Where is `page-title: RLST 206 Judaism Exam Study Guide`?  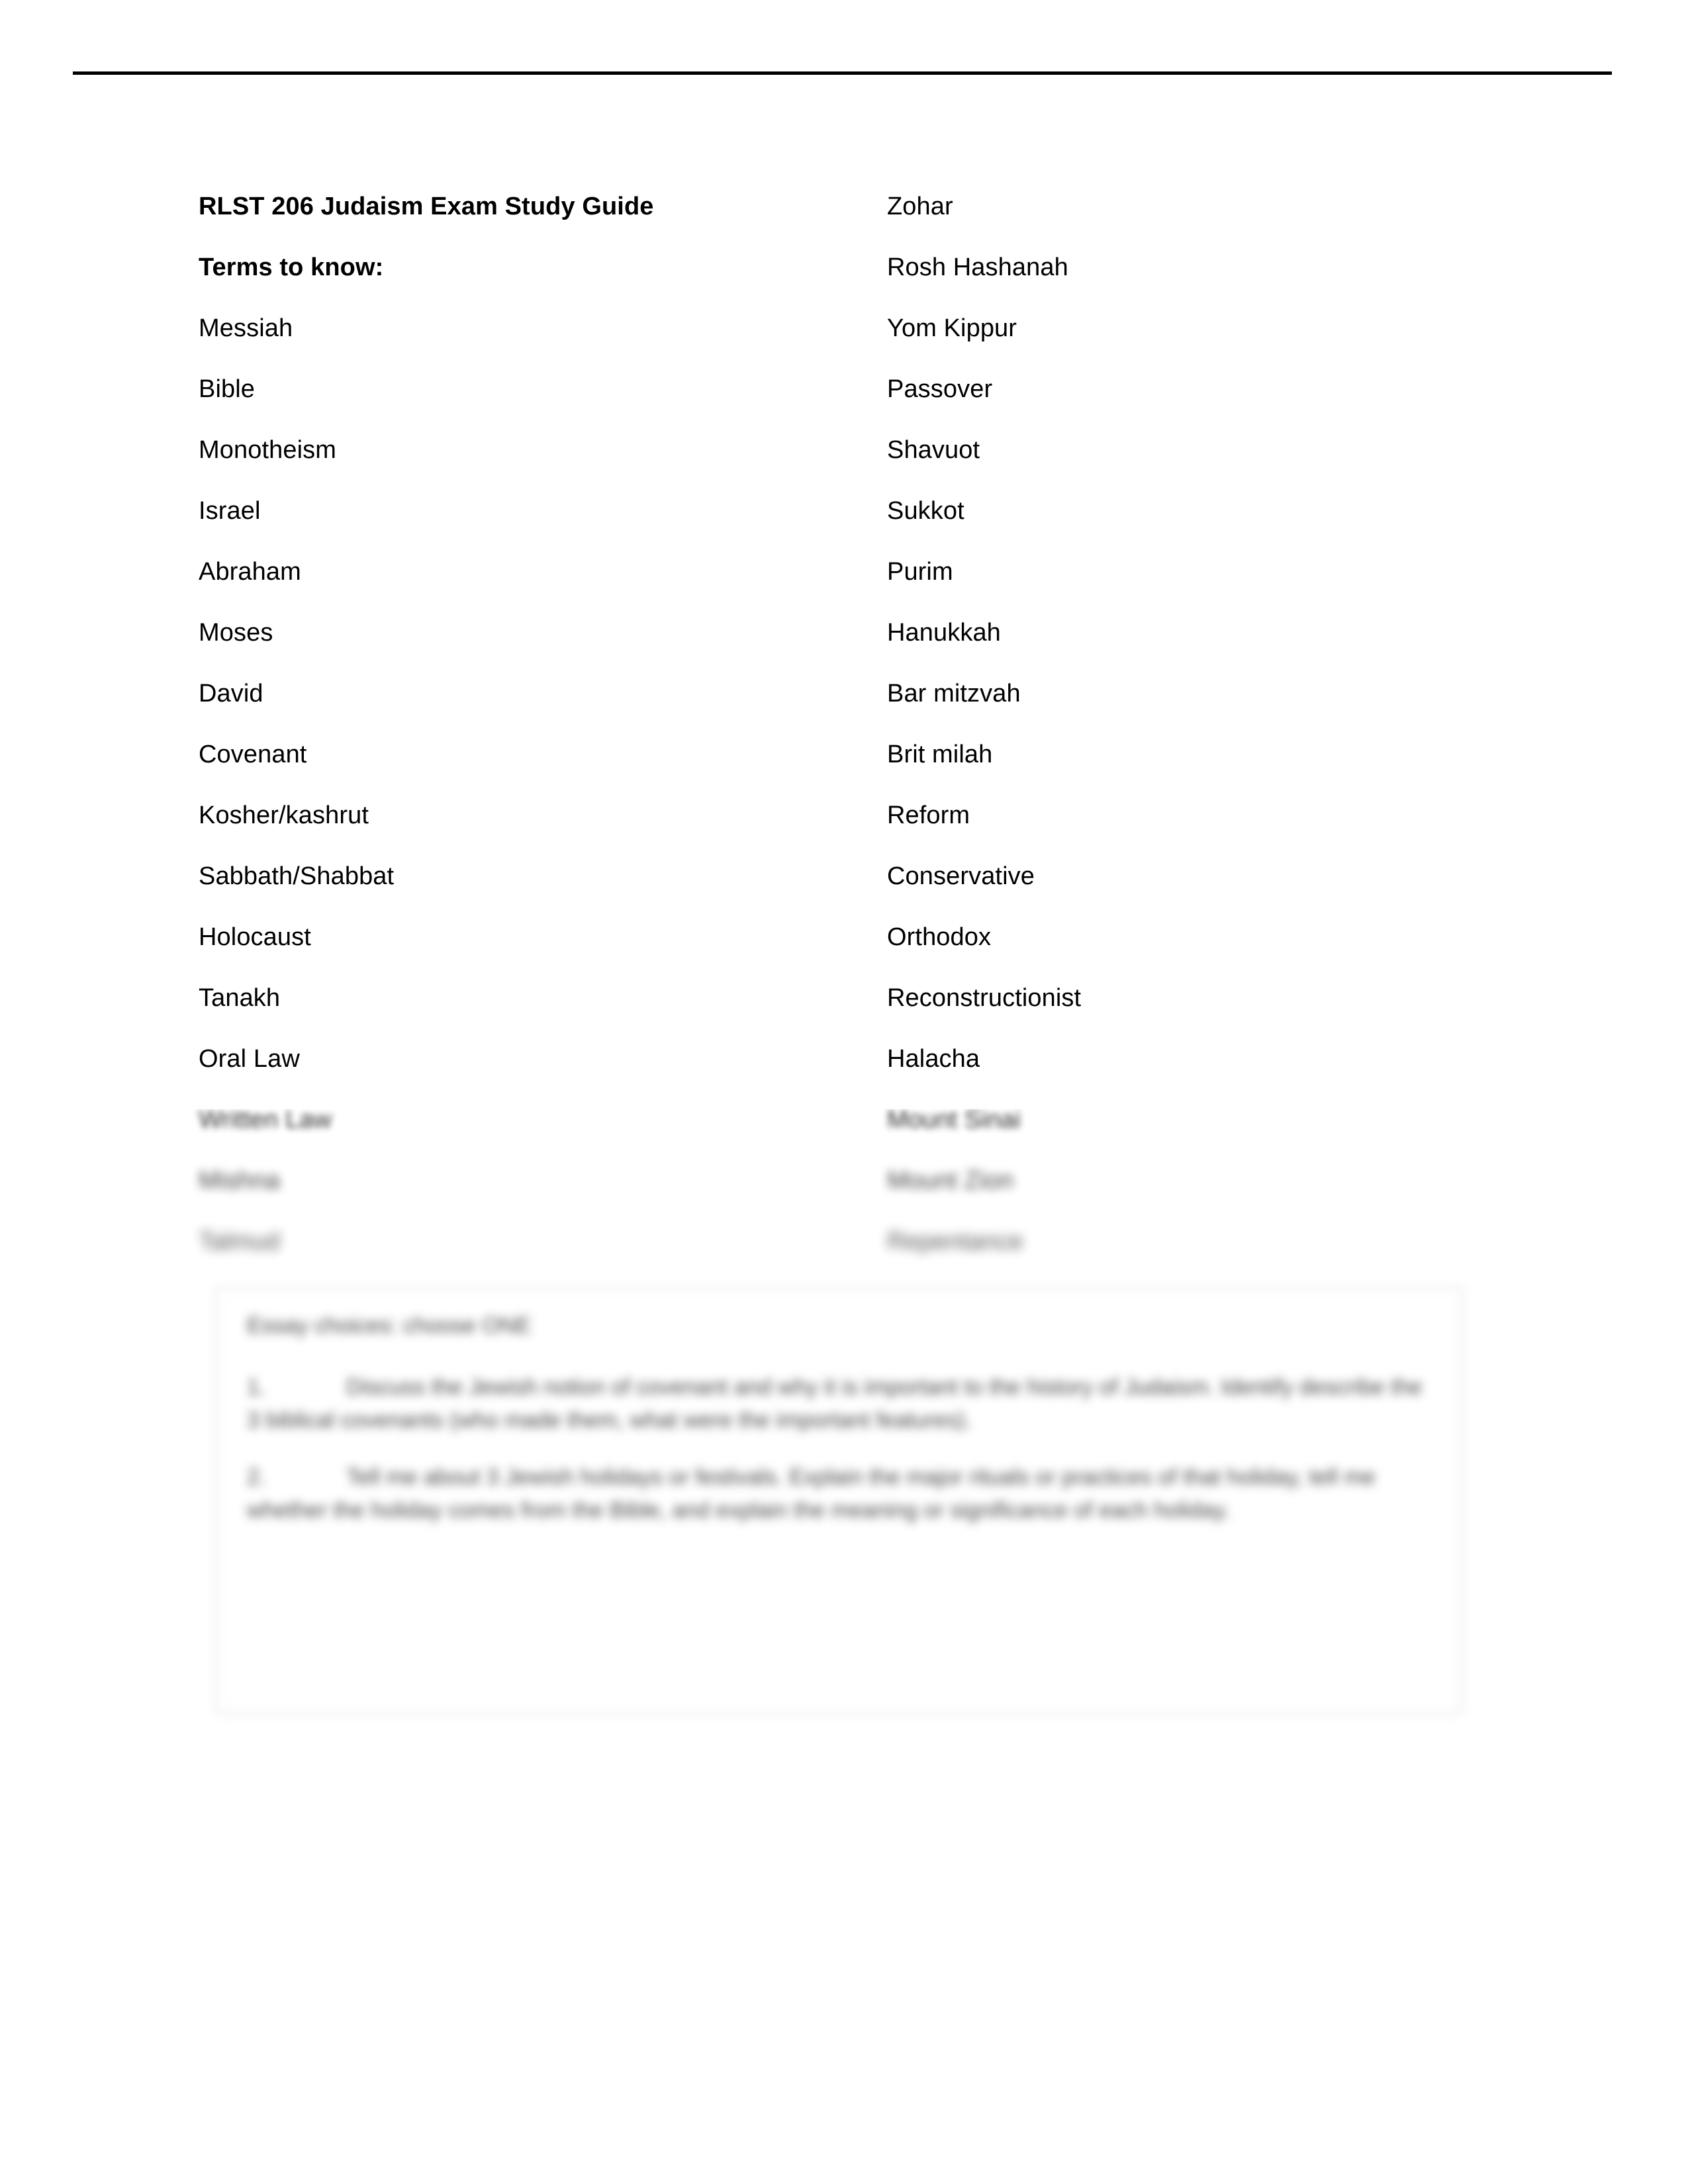 page-title: RLST 206 Judaism Exam Study Guide is located at coordinates (426, 207).